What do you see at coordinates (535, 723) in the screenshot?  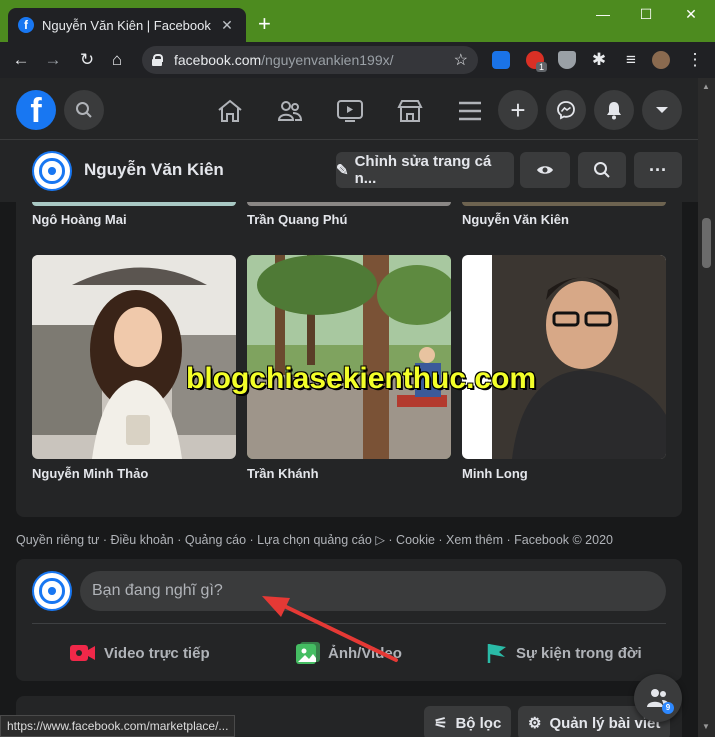 I see `gear-icon: ⚙` at bounding box center [535, 723].